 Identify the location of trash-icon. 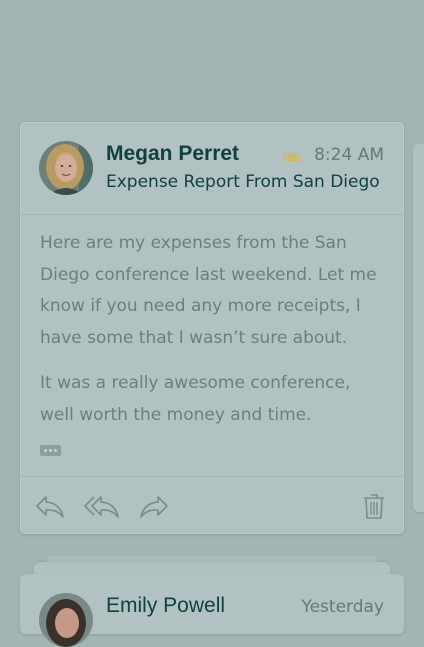
(374, 506).